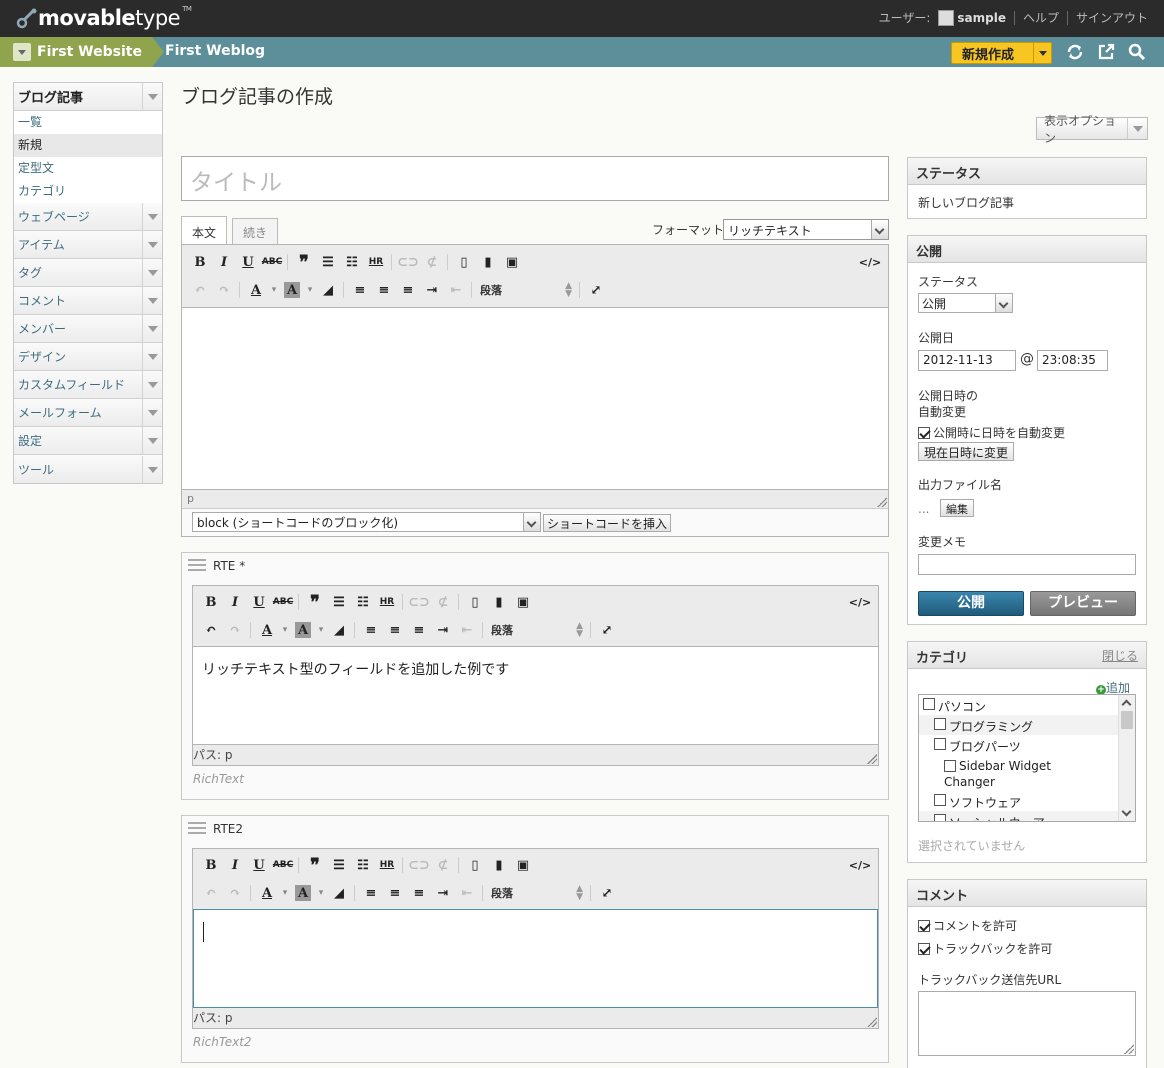  What do you see at coordinates (924, 926) in the screenshot?
I see `allow-comments-checkbox` at bounding box center [924, 926].